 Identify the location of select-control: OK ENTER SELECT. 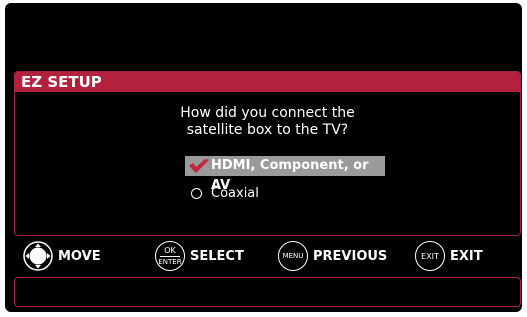
(199, 256).